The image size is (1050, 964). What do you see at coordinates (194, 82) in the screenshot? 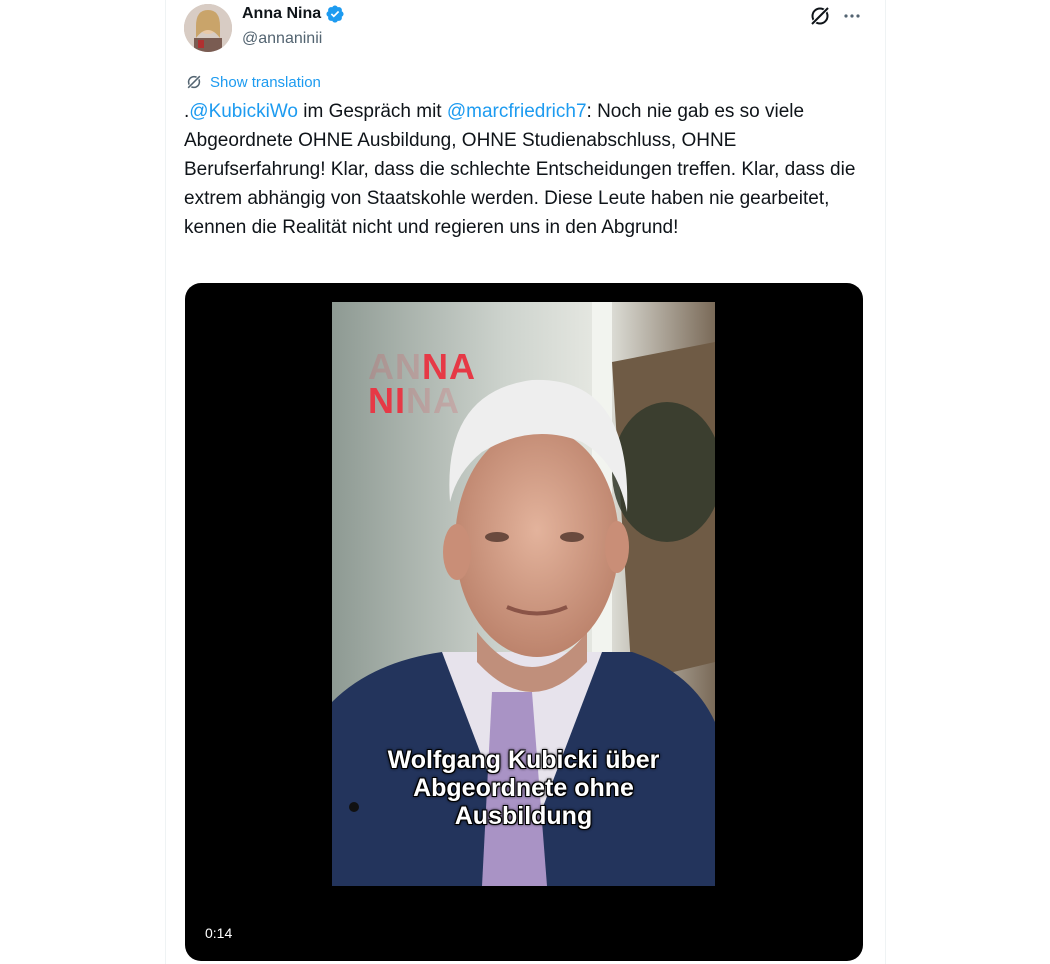
I see `translate-icon` at bounding box center [194, 82].